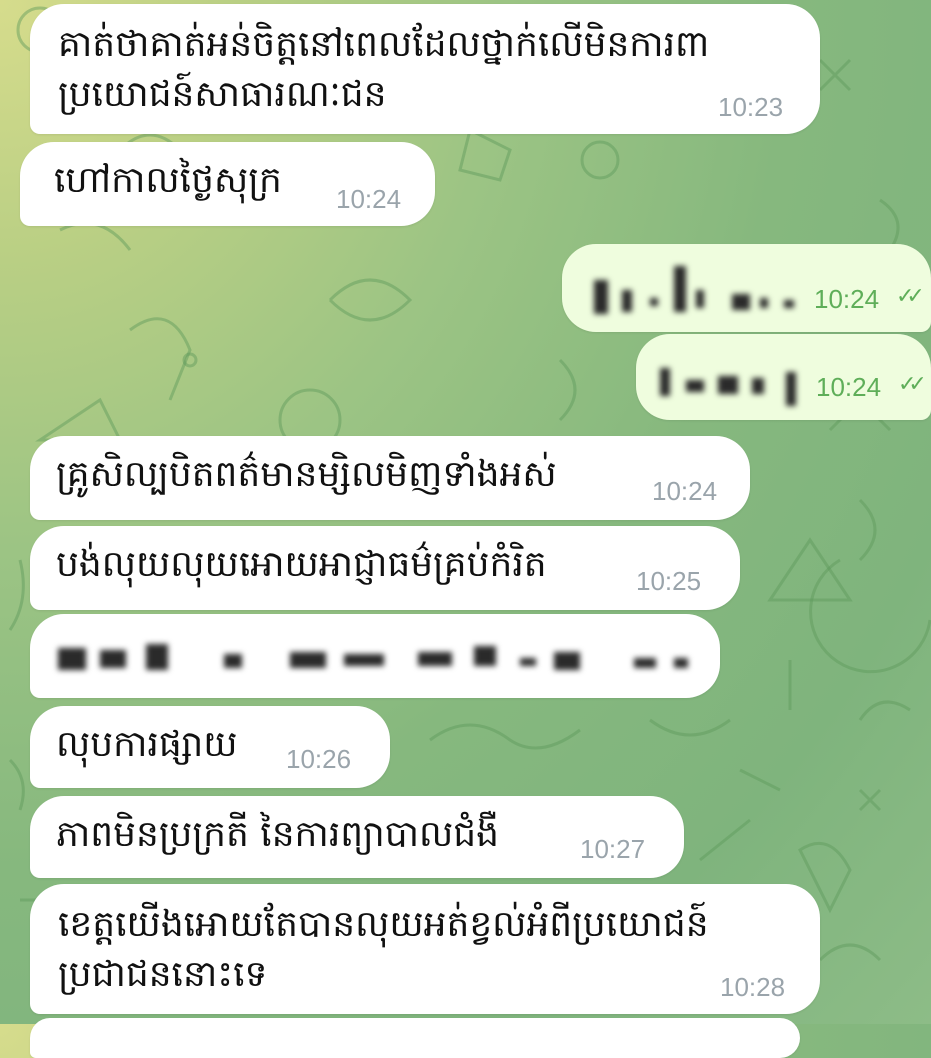 This screenshot has width=931, height=1058. I want to click on message-text: ហៅកាលថ្ងៃសុក្រ, so click(168, 180).